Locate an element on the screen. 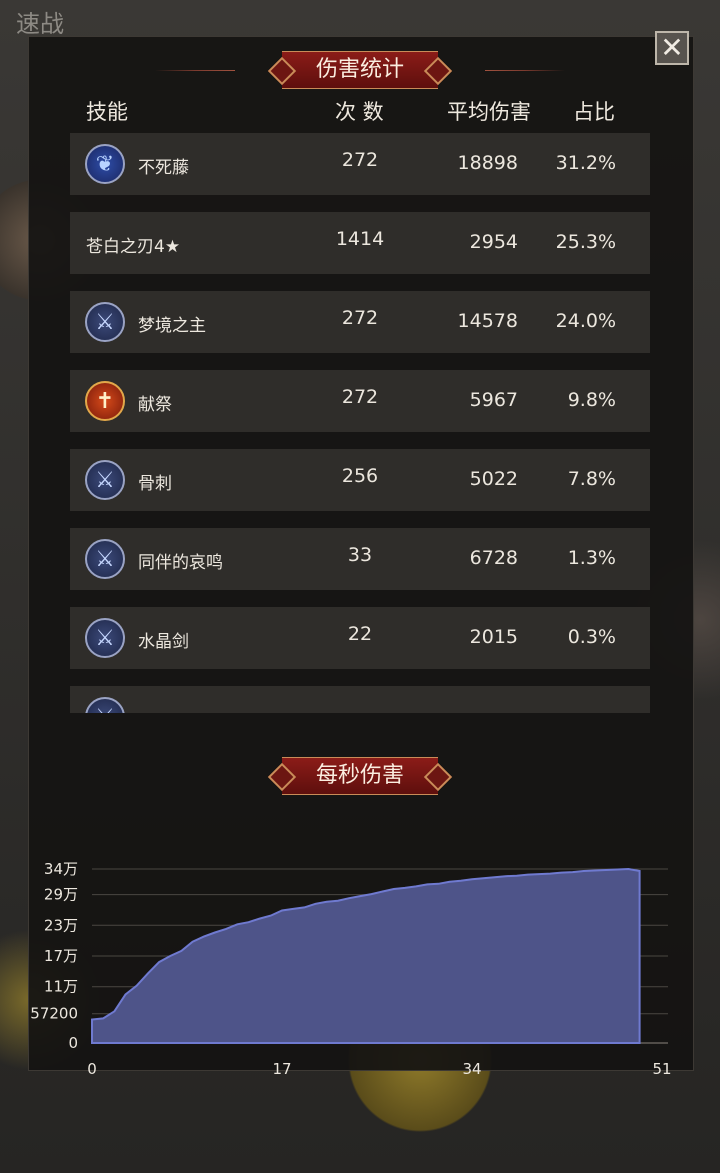  dps-area is located at coordinates (366, 955).